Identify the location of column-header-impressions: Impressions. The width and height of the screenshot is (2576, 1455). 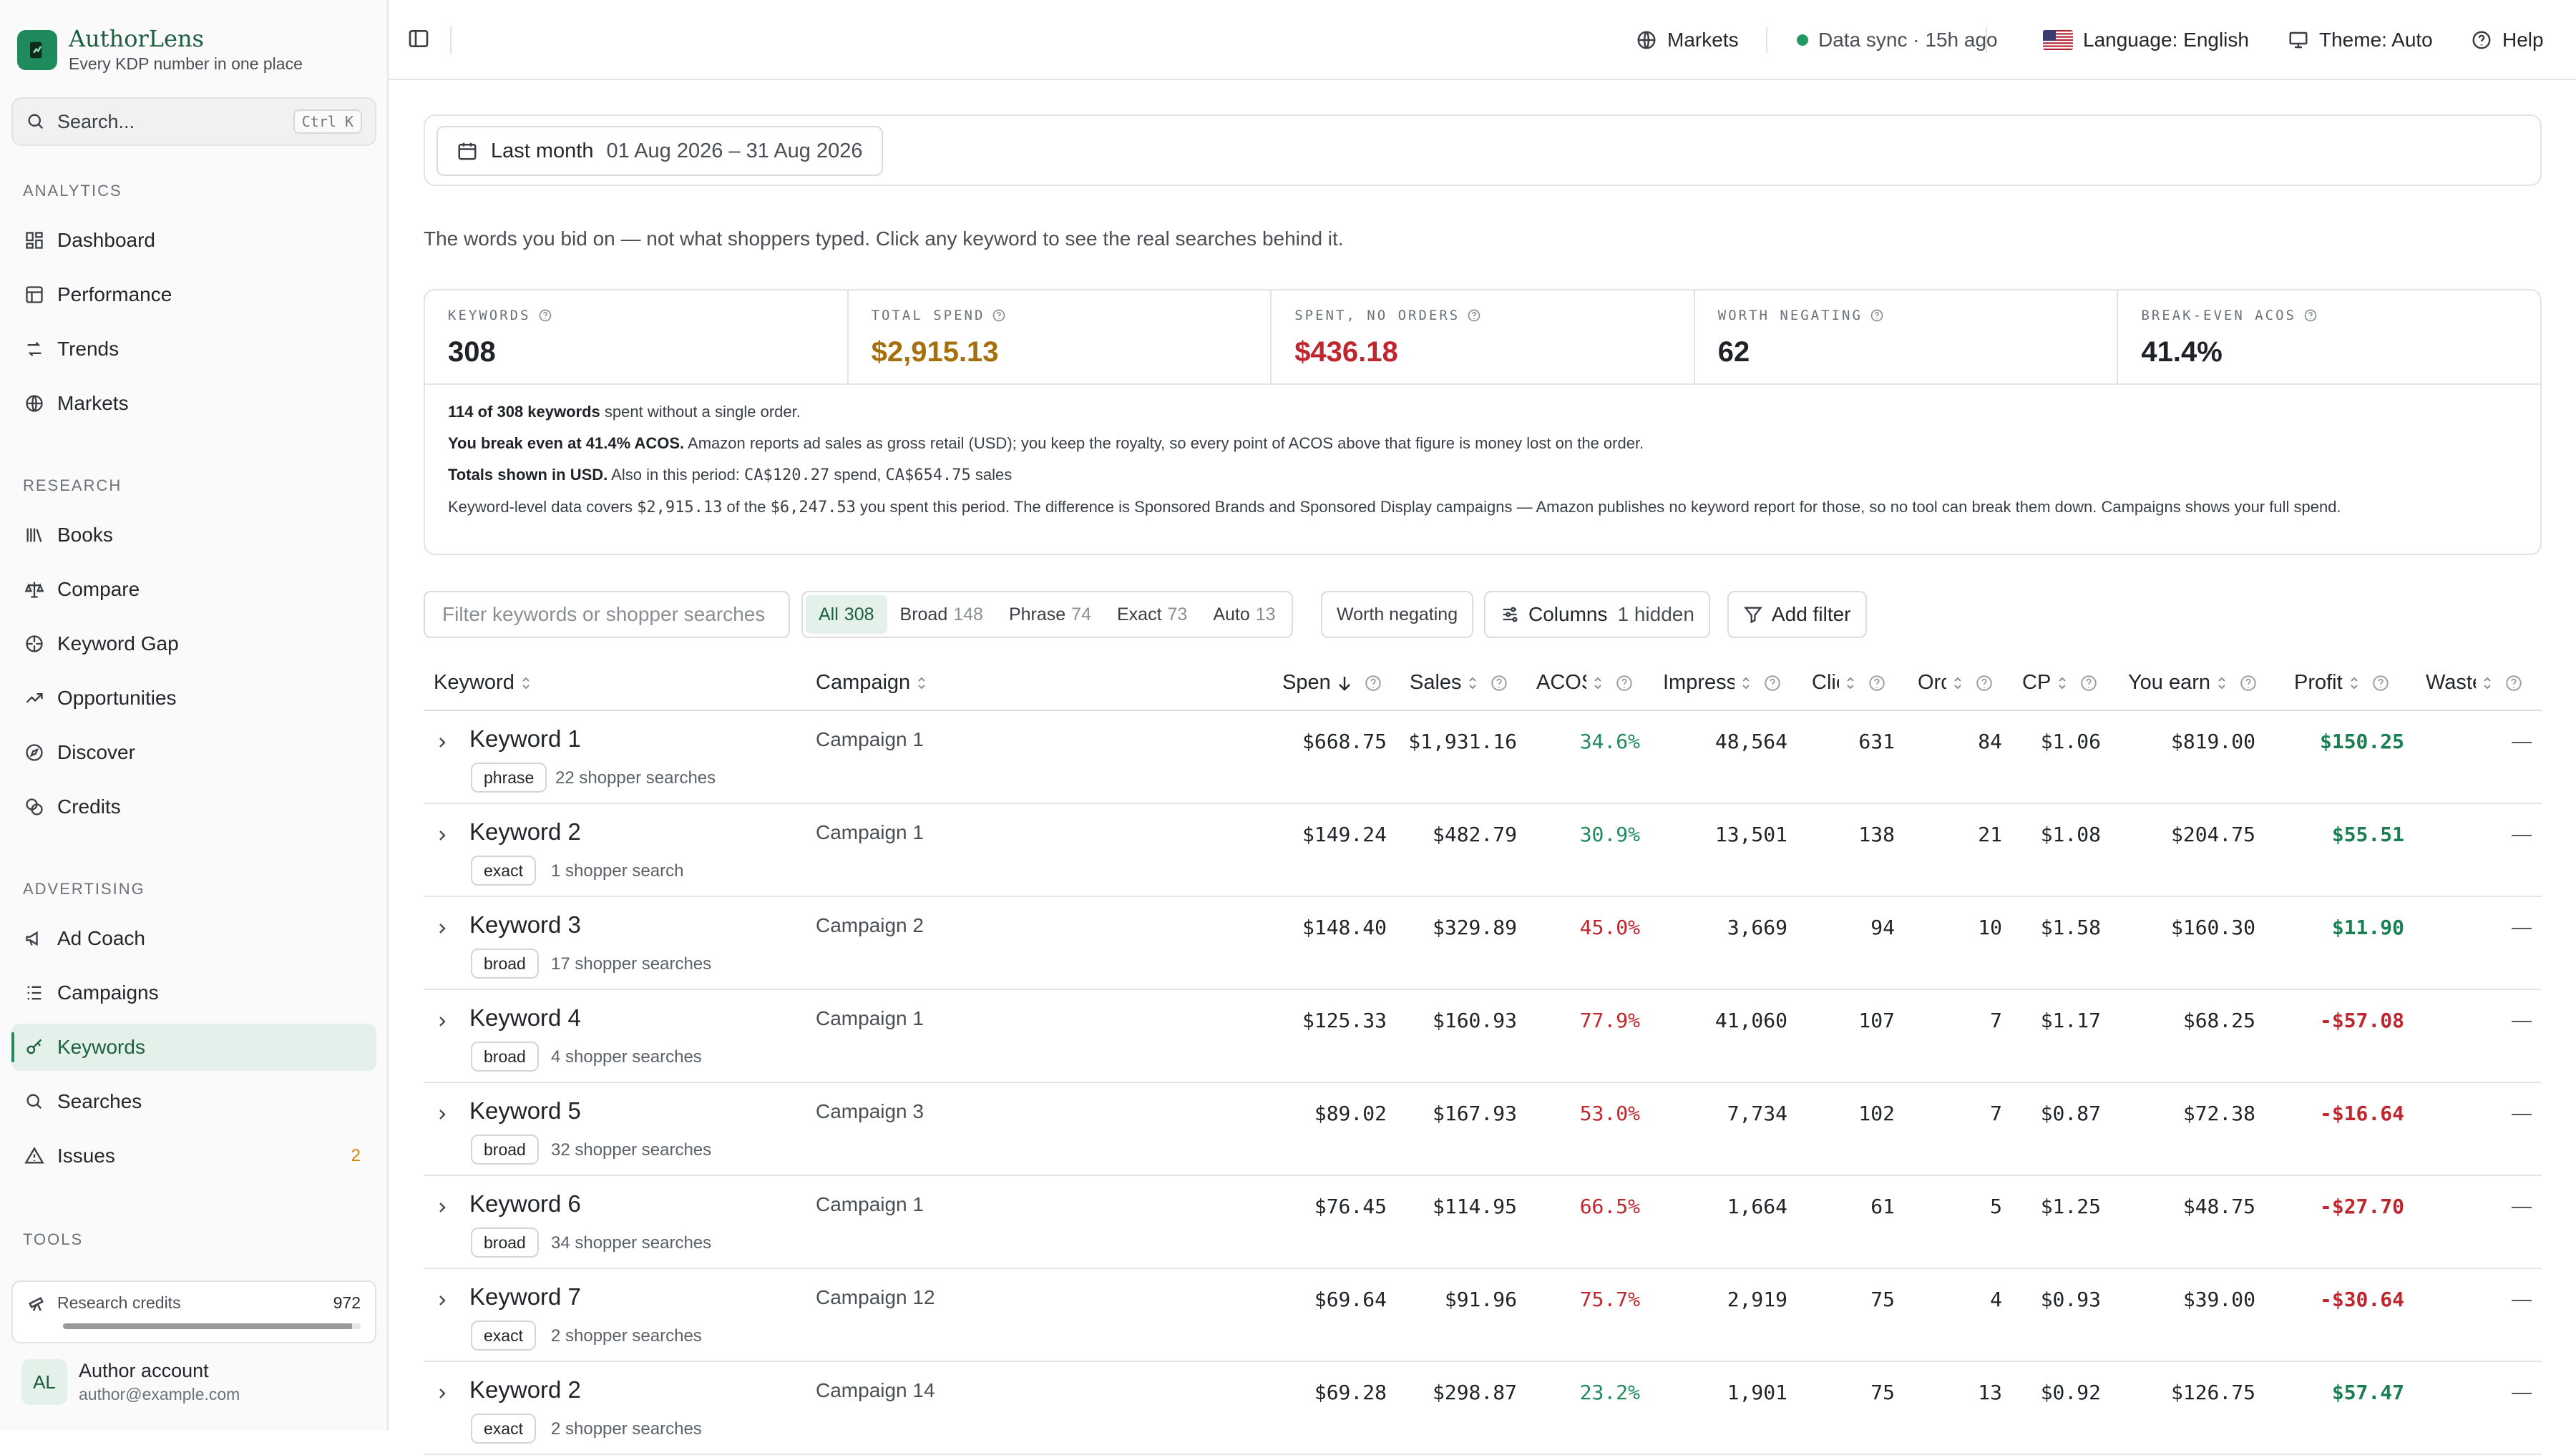
(1722, 683).